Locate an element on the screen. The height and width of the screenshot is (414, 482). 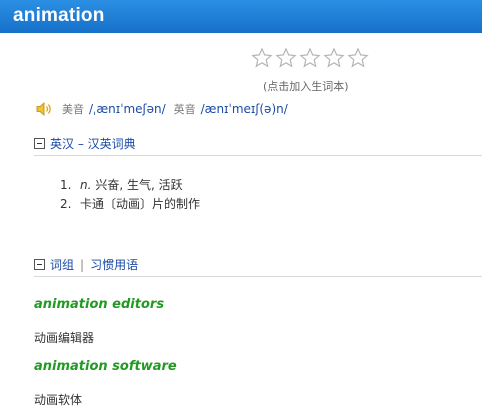
word-header: animation is located at coordinates (241, 16).